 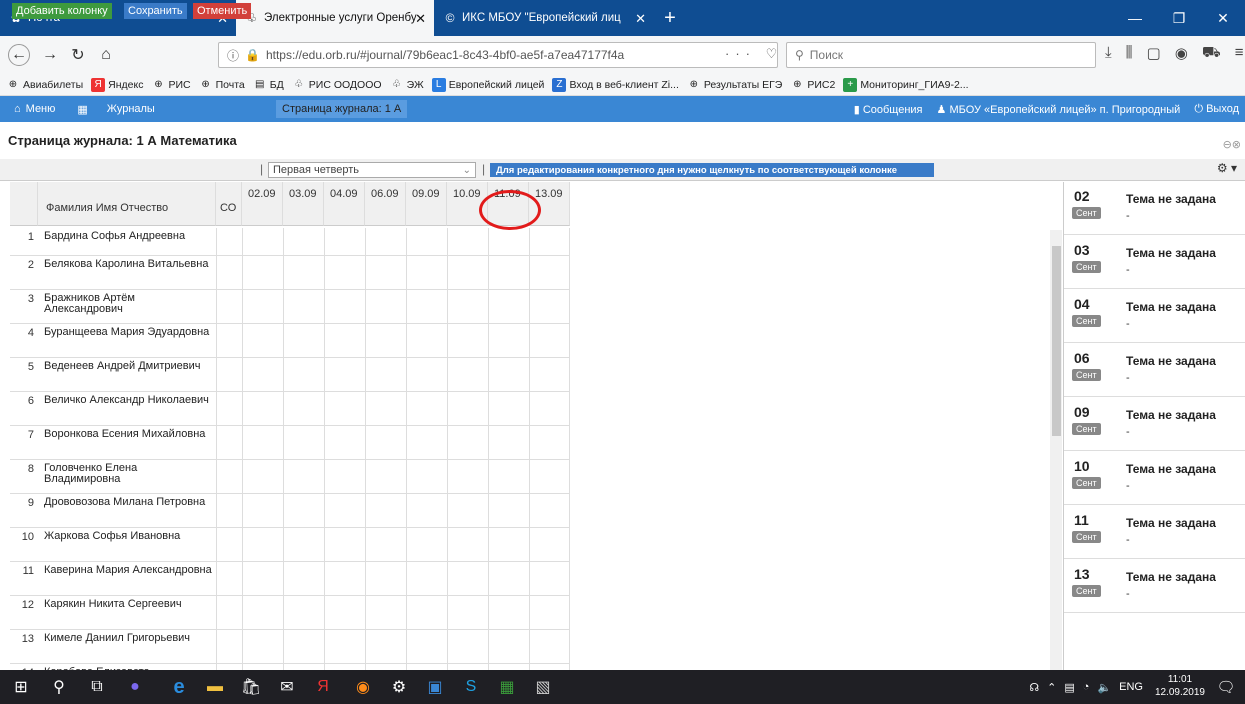 I want to click on current-page-tab: Страница журнала: 1 А, so click(x=342, y=109).